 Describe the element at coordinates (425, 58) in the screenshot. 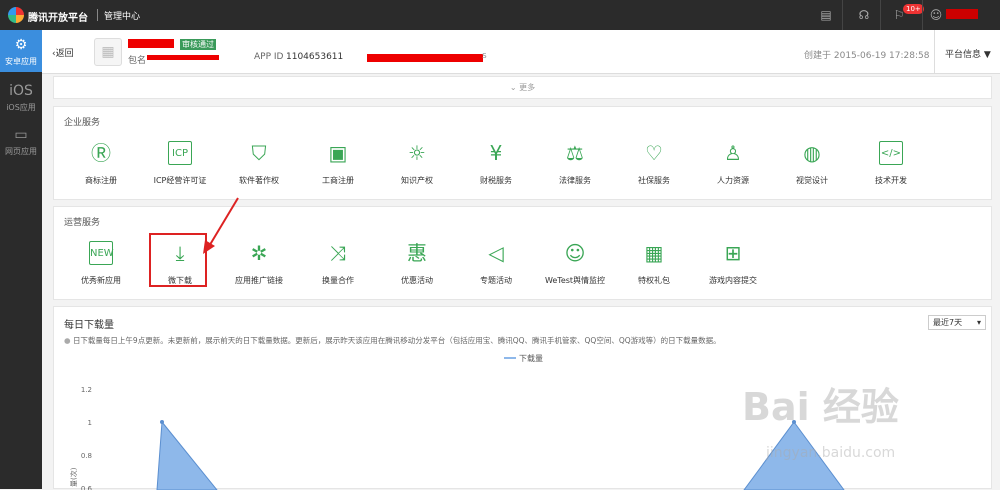

I see `redacted-field` at that location.